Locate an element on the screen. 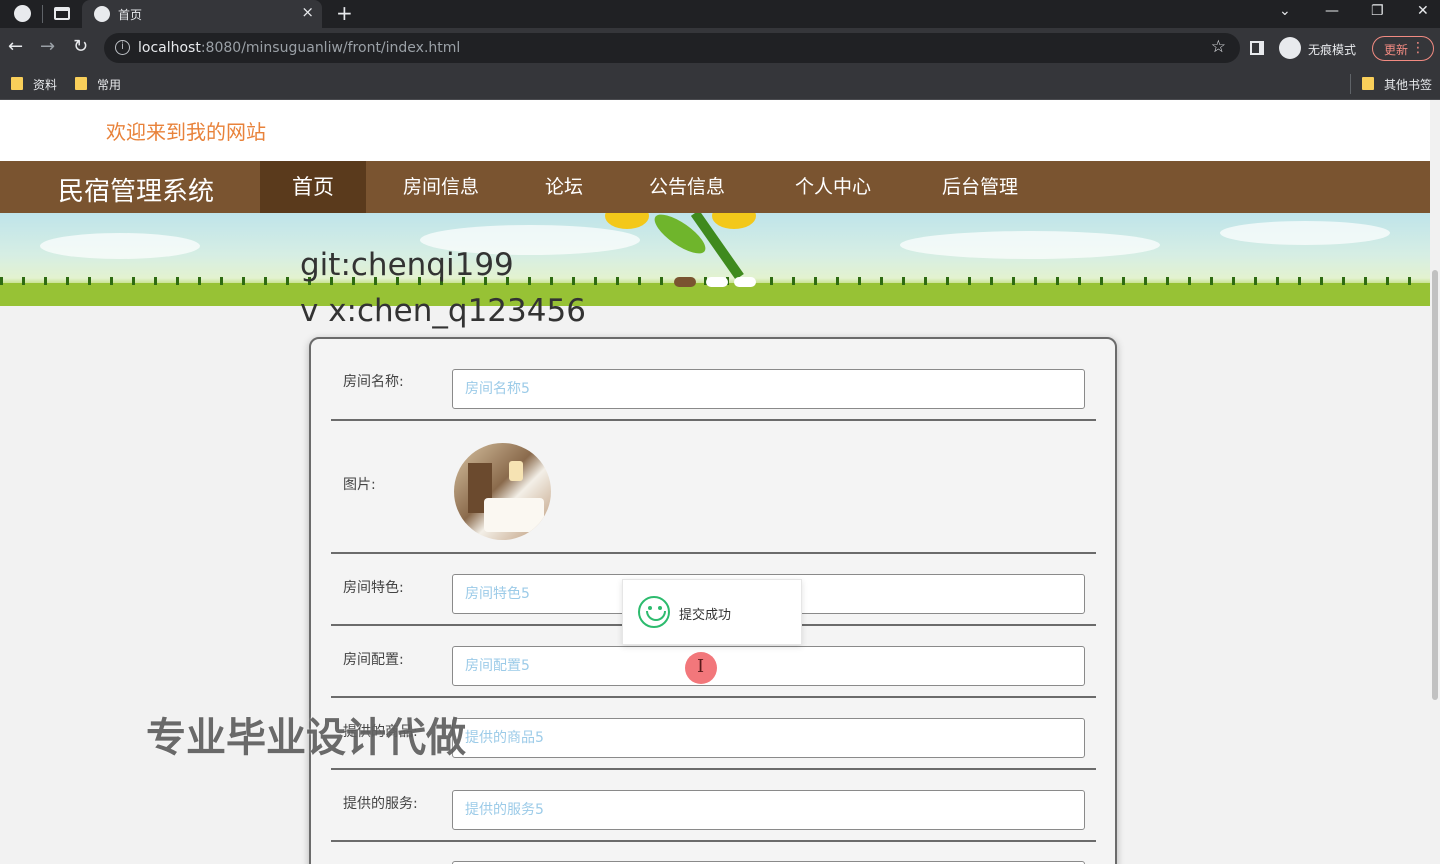 The image size is (1440, 864). success-toast: 提交成功 is located at coordinates (712, 612).